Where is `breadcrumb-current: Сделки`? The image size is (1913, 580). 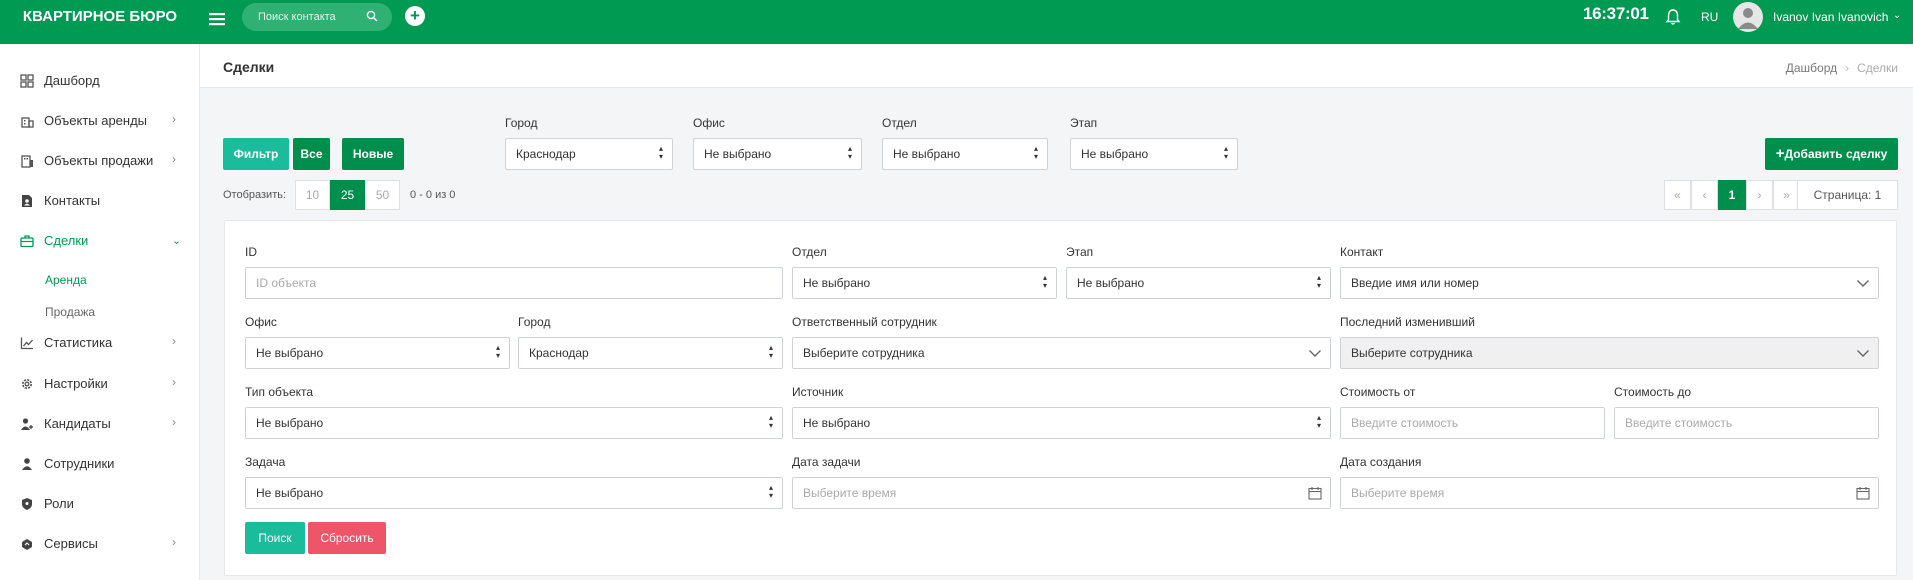 breadcrumb-current: Сделки is located at coordinates (1877, 68).